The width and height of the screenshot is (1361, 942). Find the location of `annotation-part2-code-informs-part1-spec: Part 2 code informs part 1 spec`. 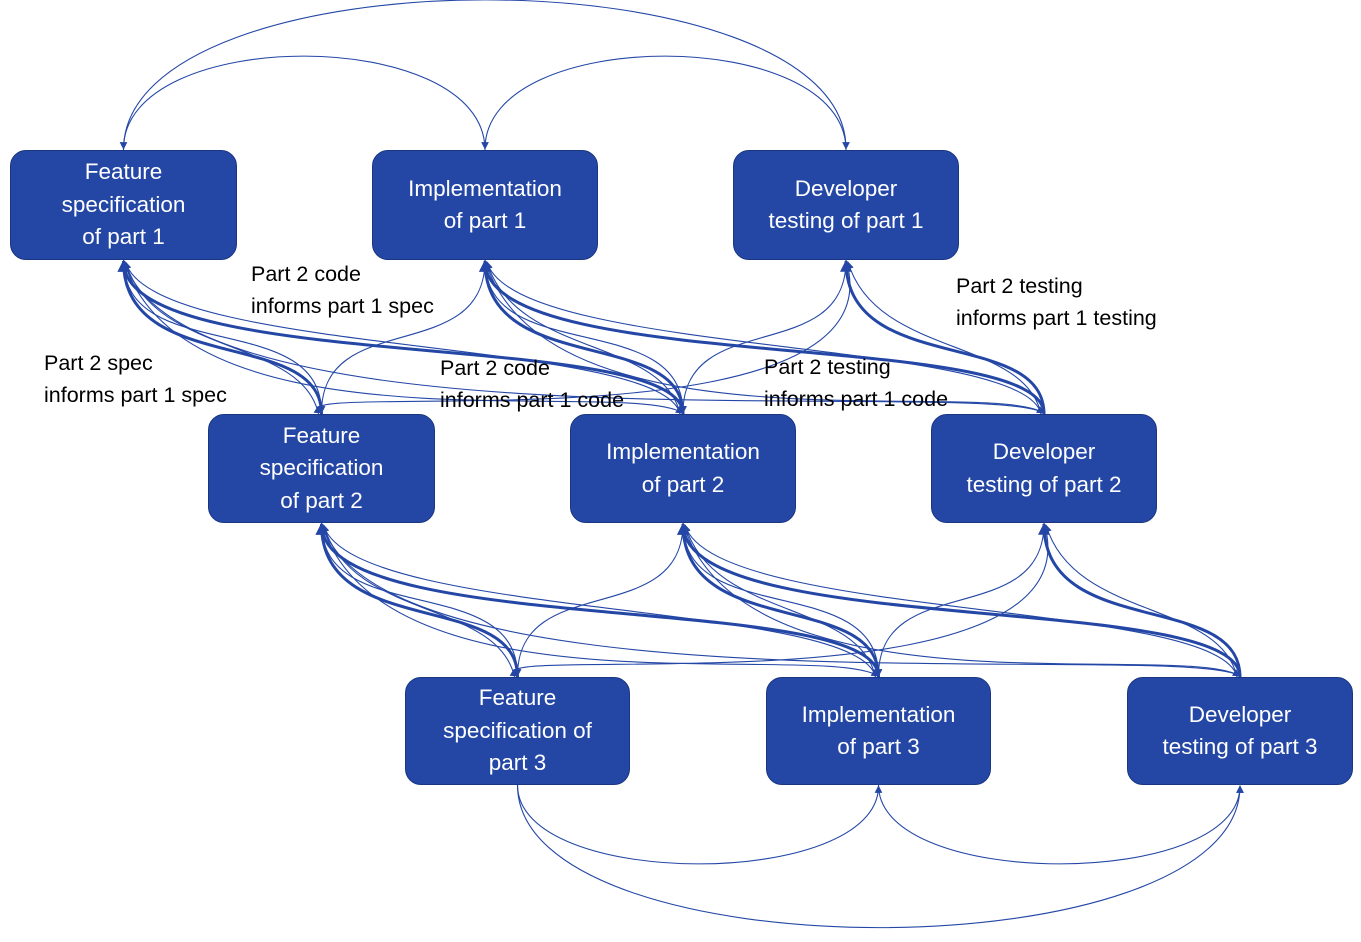

annotation-part2-code-informs-part1-spec: Part 2 code informs part 1 spec is located at coordinates (342, 290).